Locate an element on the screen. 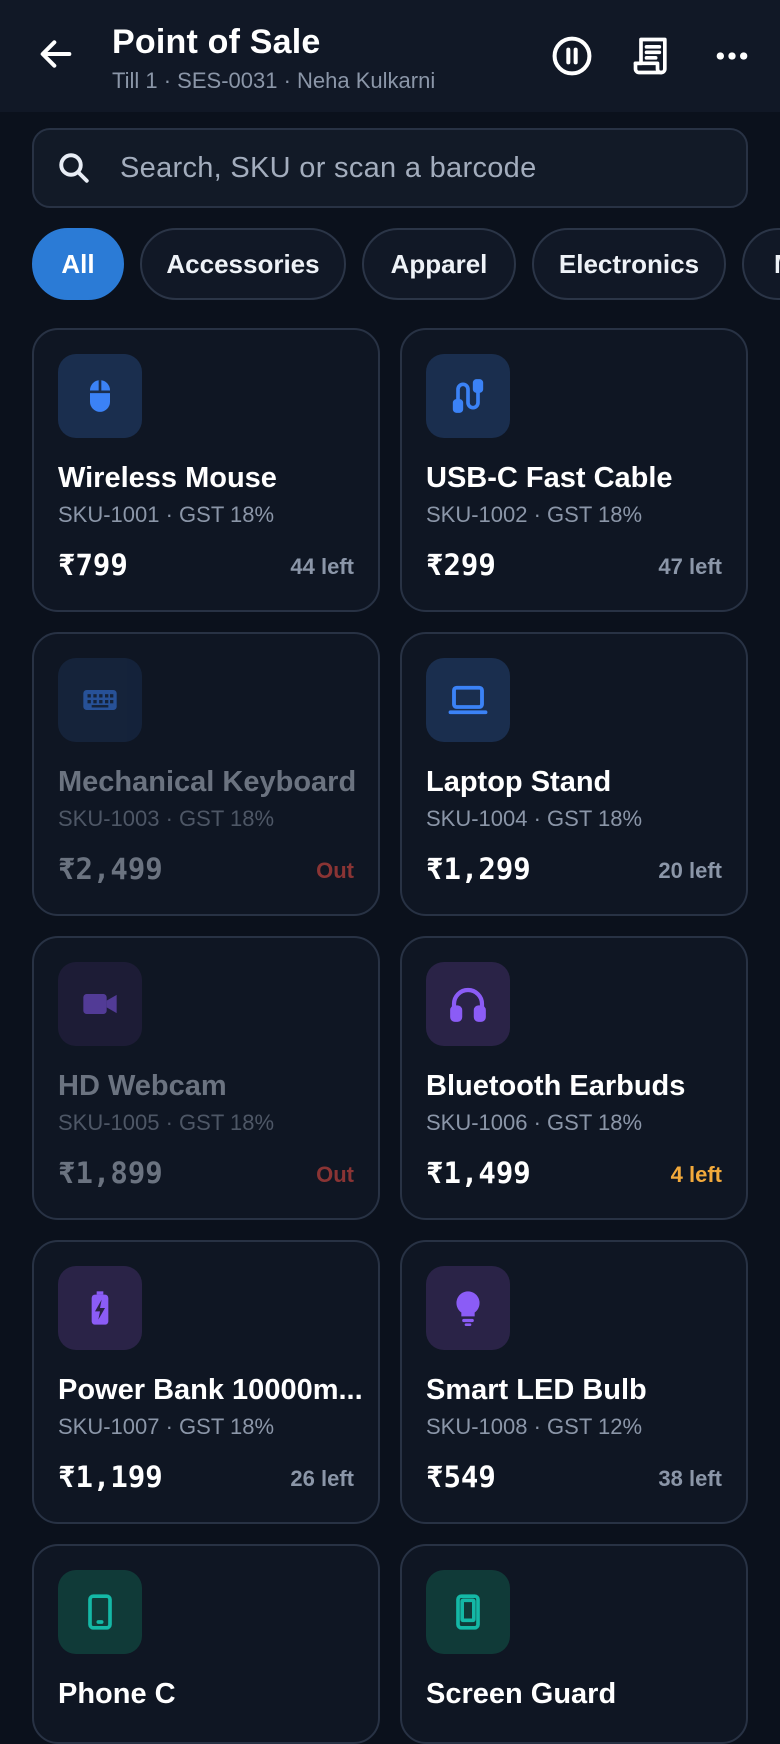  product-card: HD Webcam SKU-1005 · GST 18% ₹1,899 Out is located at coordinates (206, 1078).